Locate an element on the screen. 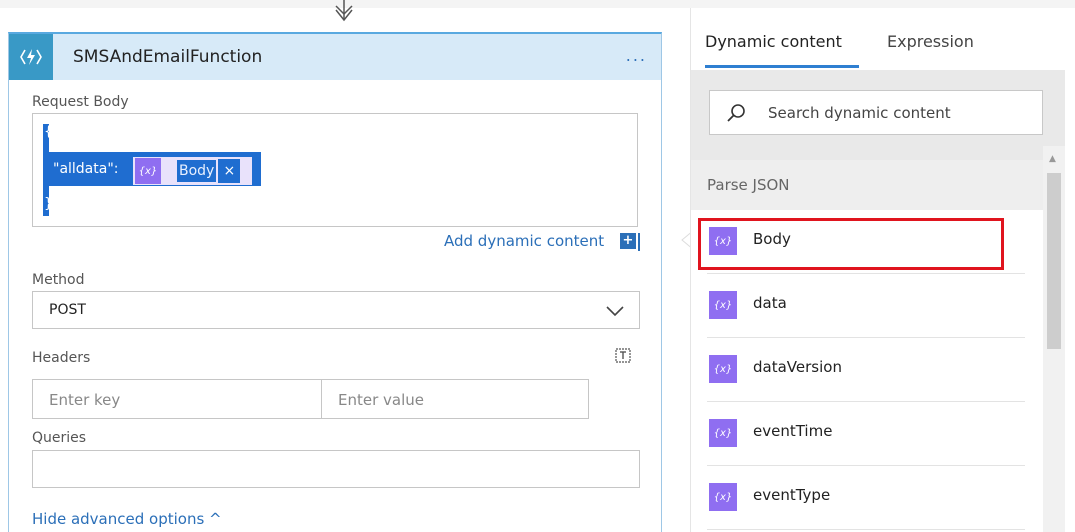 Image resolution: width=1075 pixels, height=532 pixels. group-header-parse-json: Parse JSON is located at coordinates (867, 185).